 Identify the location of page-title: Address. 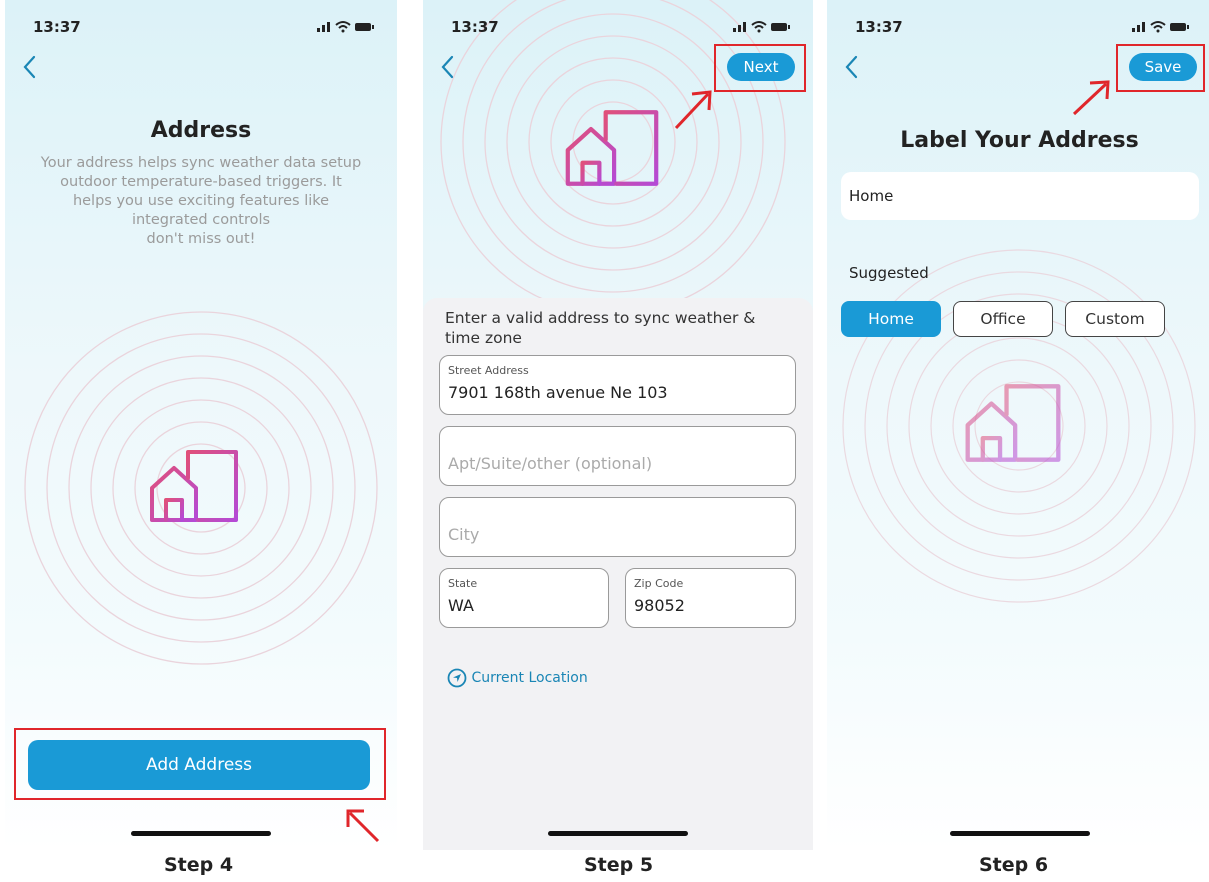
(201, 130).